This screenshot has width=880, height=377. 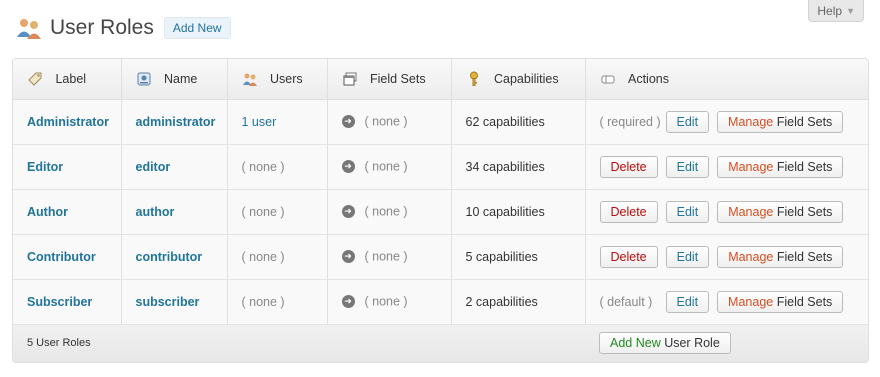 I want to click on role-label-link: Administrator, so click(x=68, y=122).